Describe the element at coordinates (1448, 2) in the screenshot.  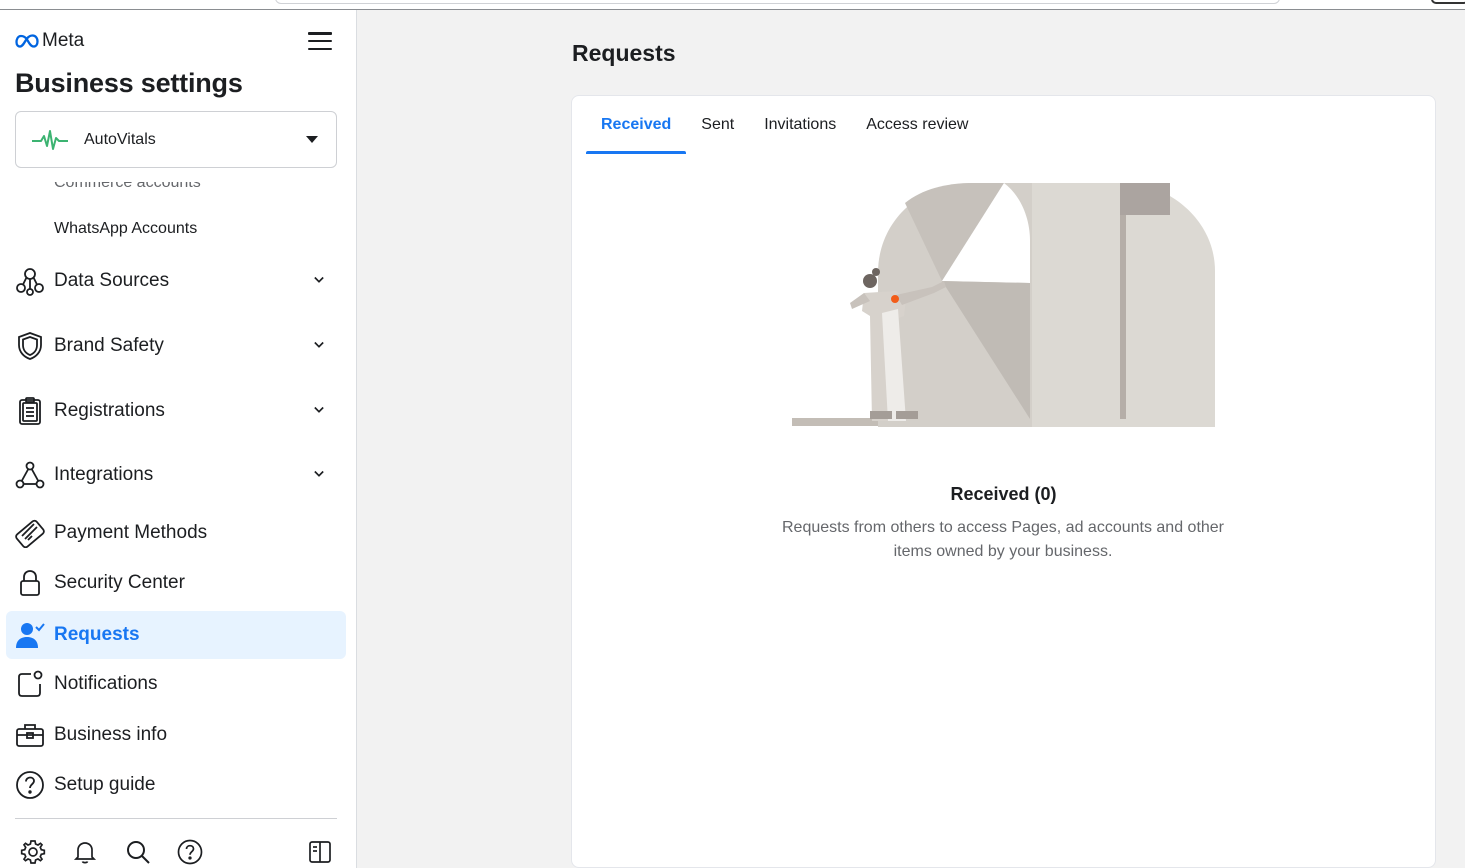
I see `browser-corner-control` at that location.